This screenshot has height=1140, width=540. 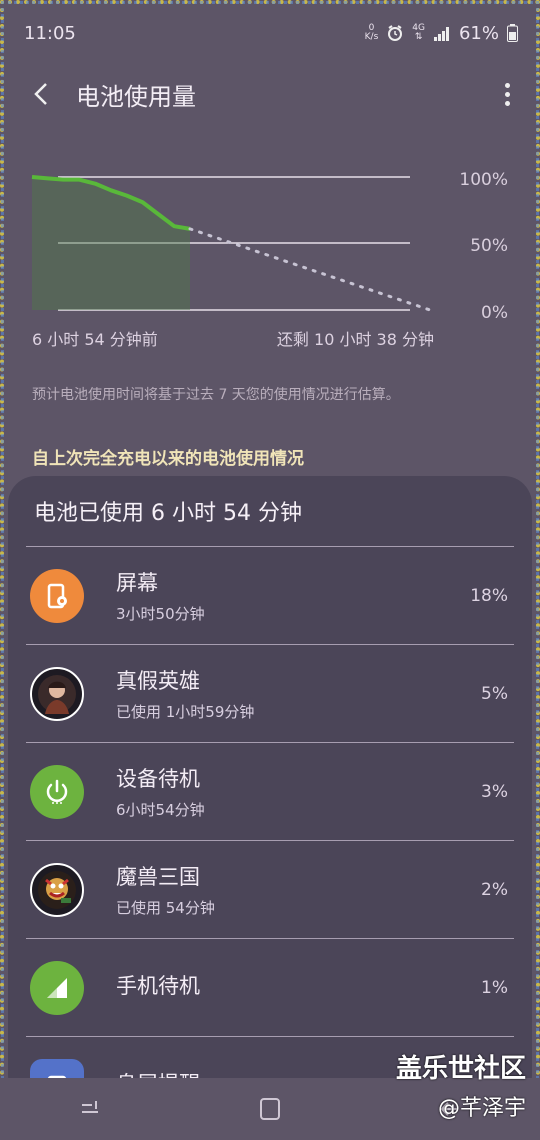 What do you see at coordinates (158, 779) in the screenshot?
I see `item-name: 设备待机` at bounding box center [158, 779].